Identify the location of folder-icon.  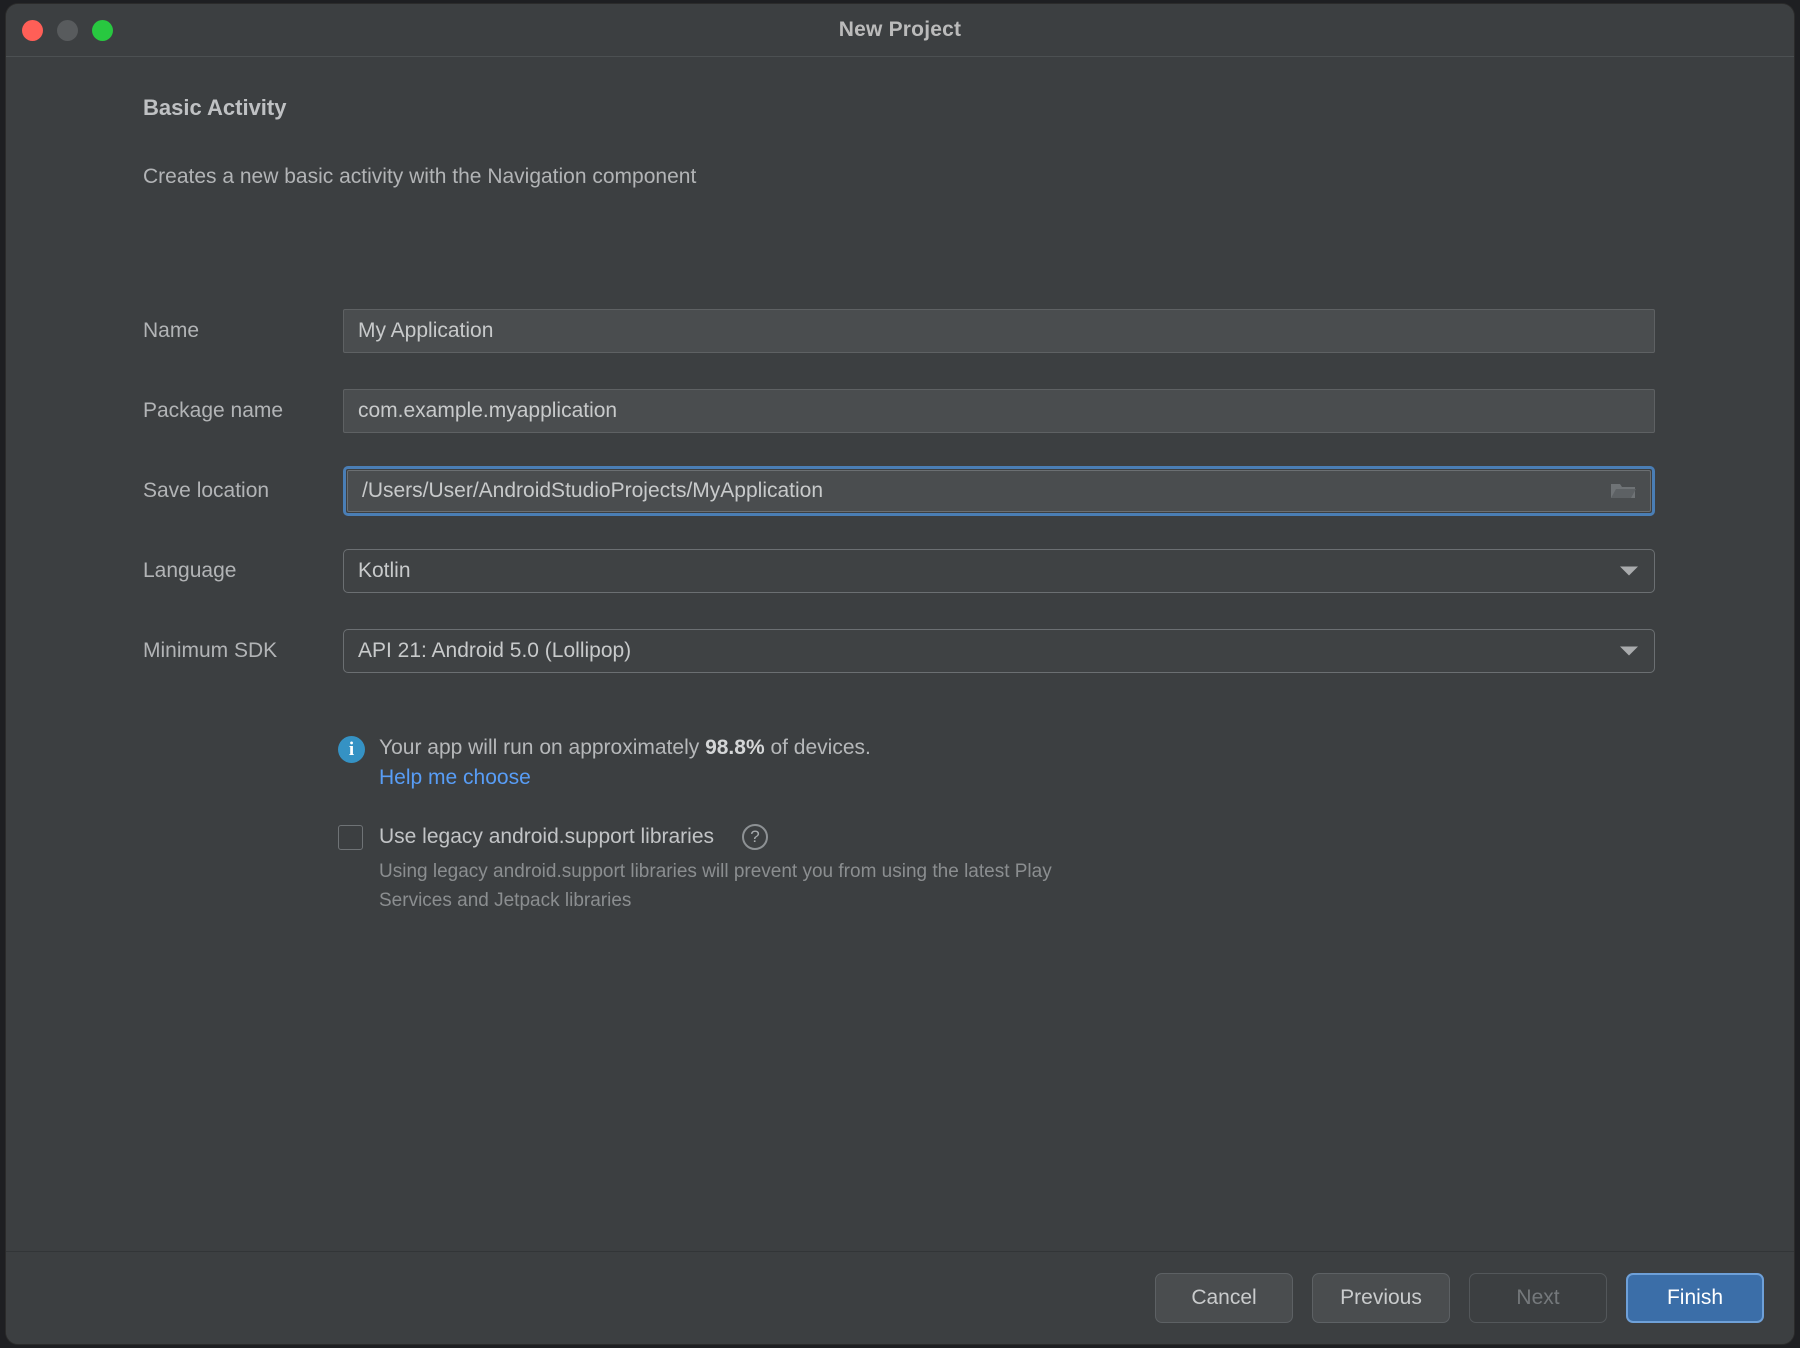
(1623, 491).